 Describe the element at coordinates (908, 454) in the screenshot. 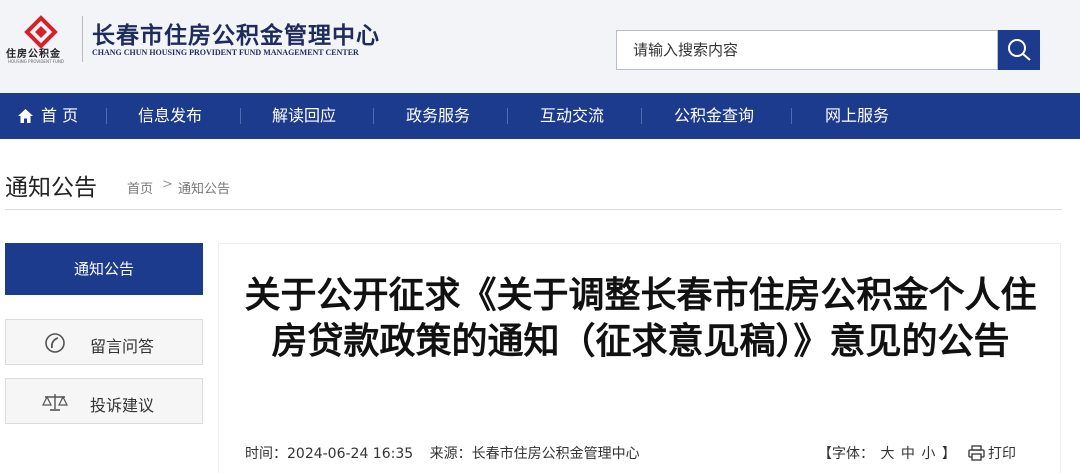

I see `font-medium-button: 中` at that location.